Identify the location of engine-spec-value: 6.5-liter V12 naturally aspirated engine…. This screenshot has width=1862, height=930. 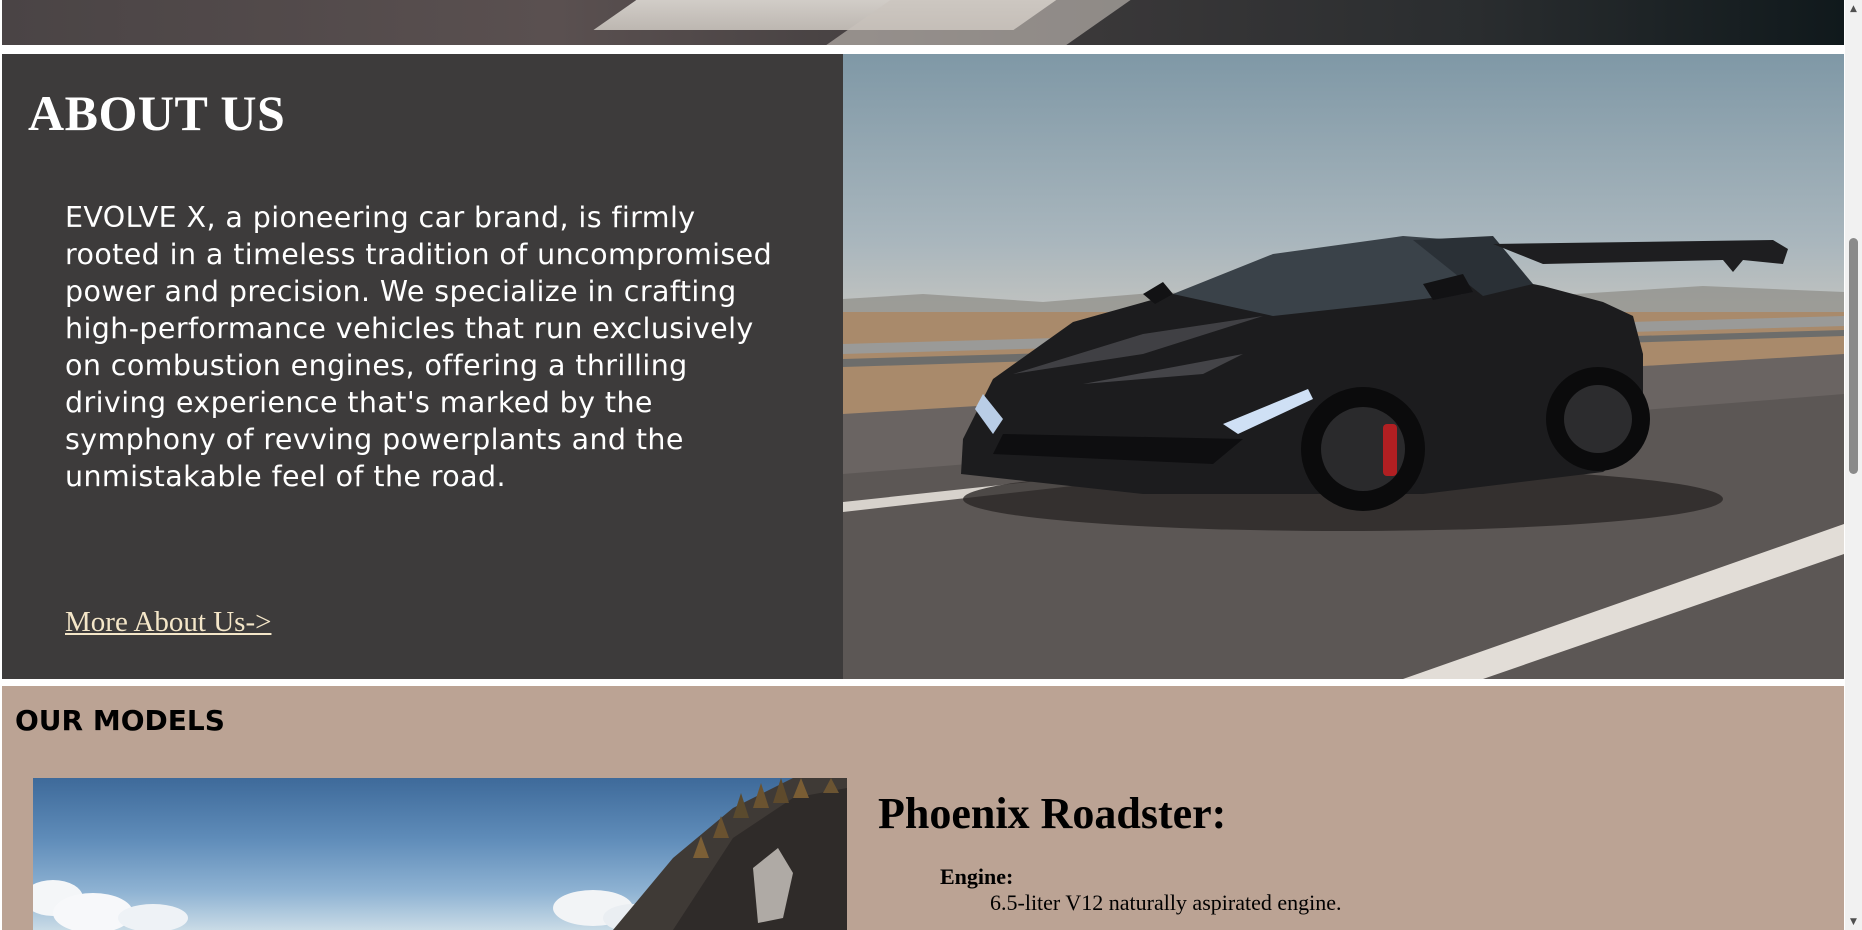
(1166, 902).